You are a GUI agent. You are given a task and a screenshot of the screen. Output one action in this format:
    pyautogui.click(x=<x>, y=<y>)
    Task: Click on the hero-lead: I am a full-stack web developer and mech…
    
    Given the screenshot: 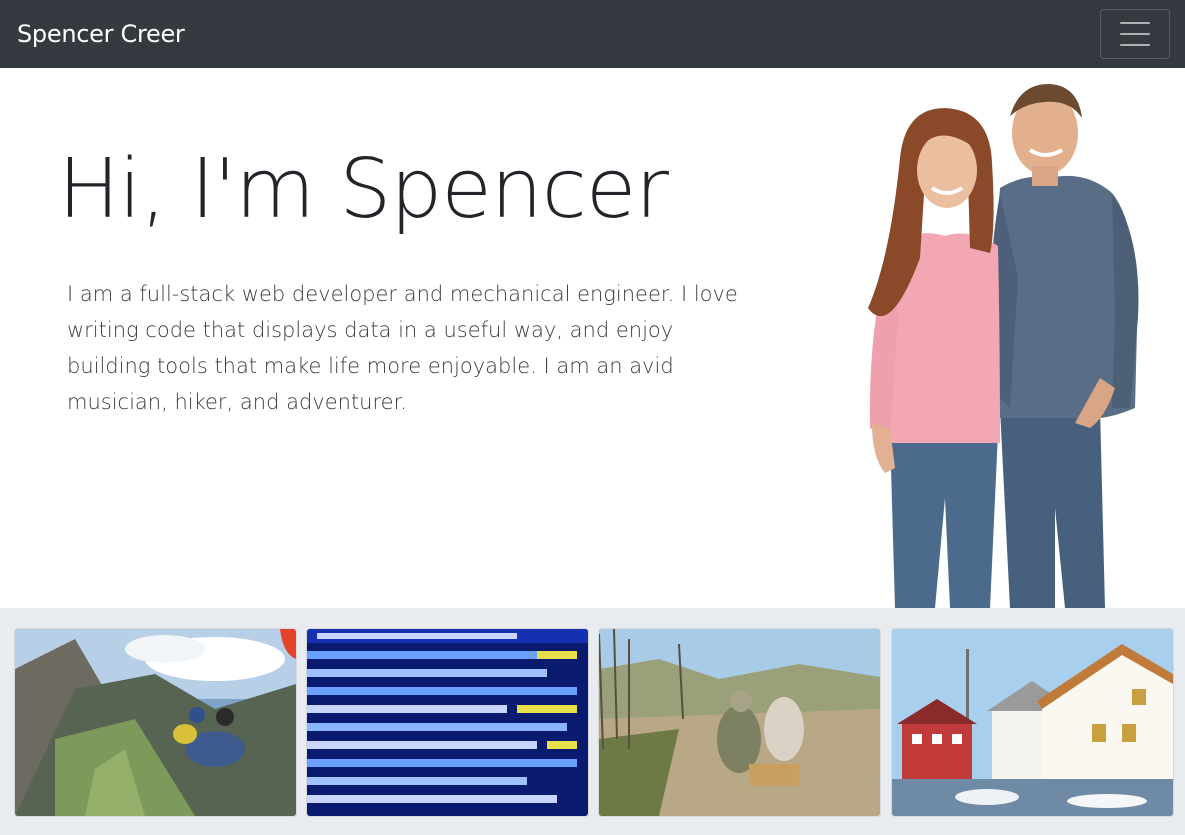 What is the action you would take?
    pyautogui.click(x=402, y=348)
    